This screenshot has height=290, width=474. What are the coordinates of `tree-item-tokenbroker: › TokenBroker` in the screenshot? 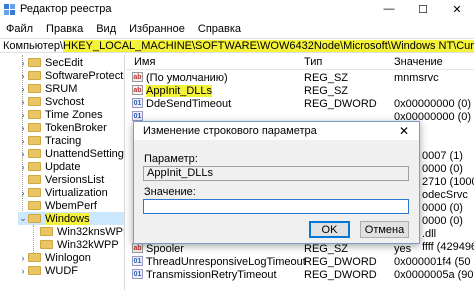 It's located at (62, 127).